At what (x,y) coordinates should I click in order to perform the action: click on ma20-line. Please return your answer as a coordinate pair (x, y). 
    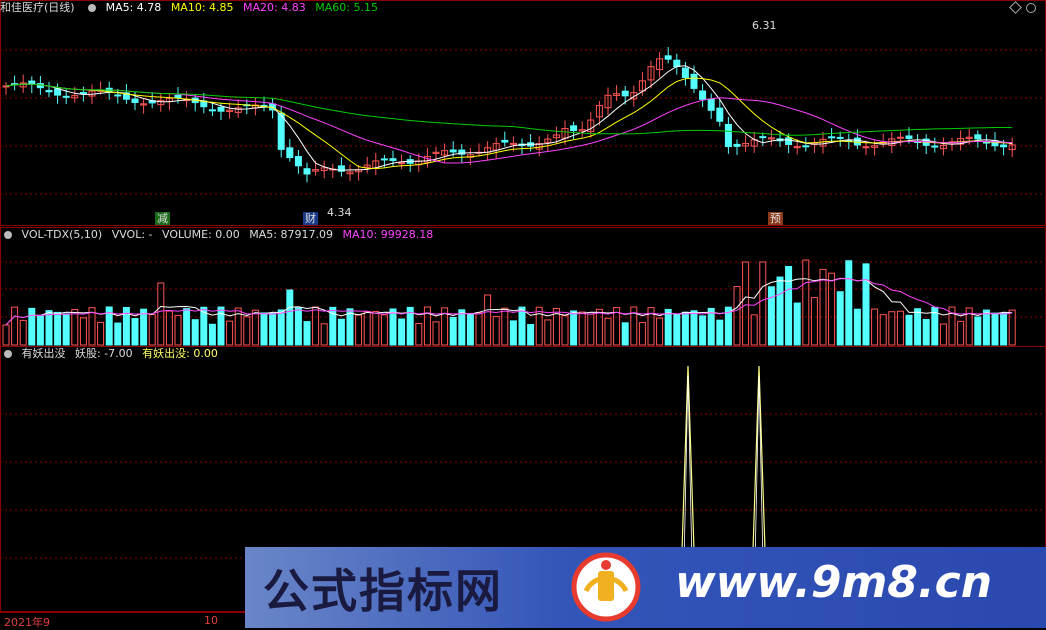
    Looking at the image, I should click on (509, 123).